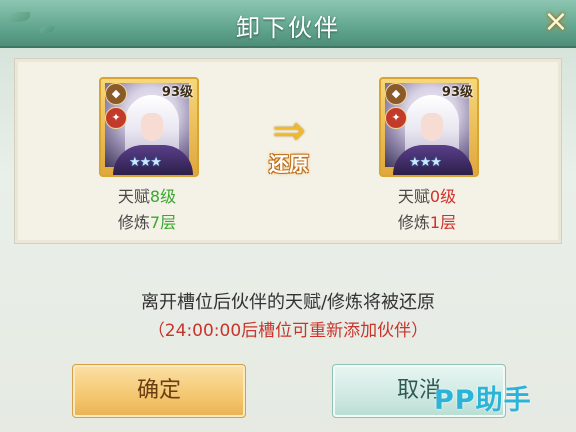  I want to click on close-icon: ×, so click(556, 22).